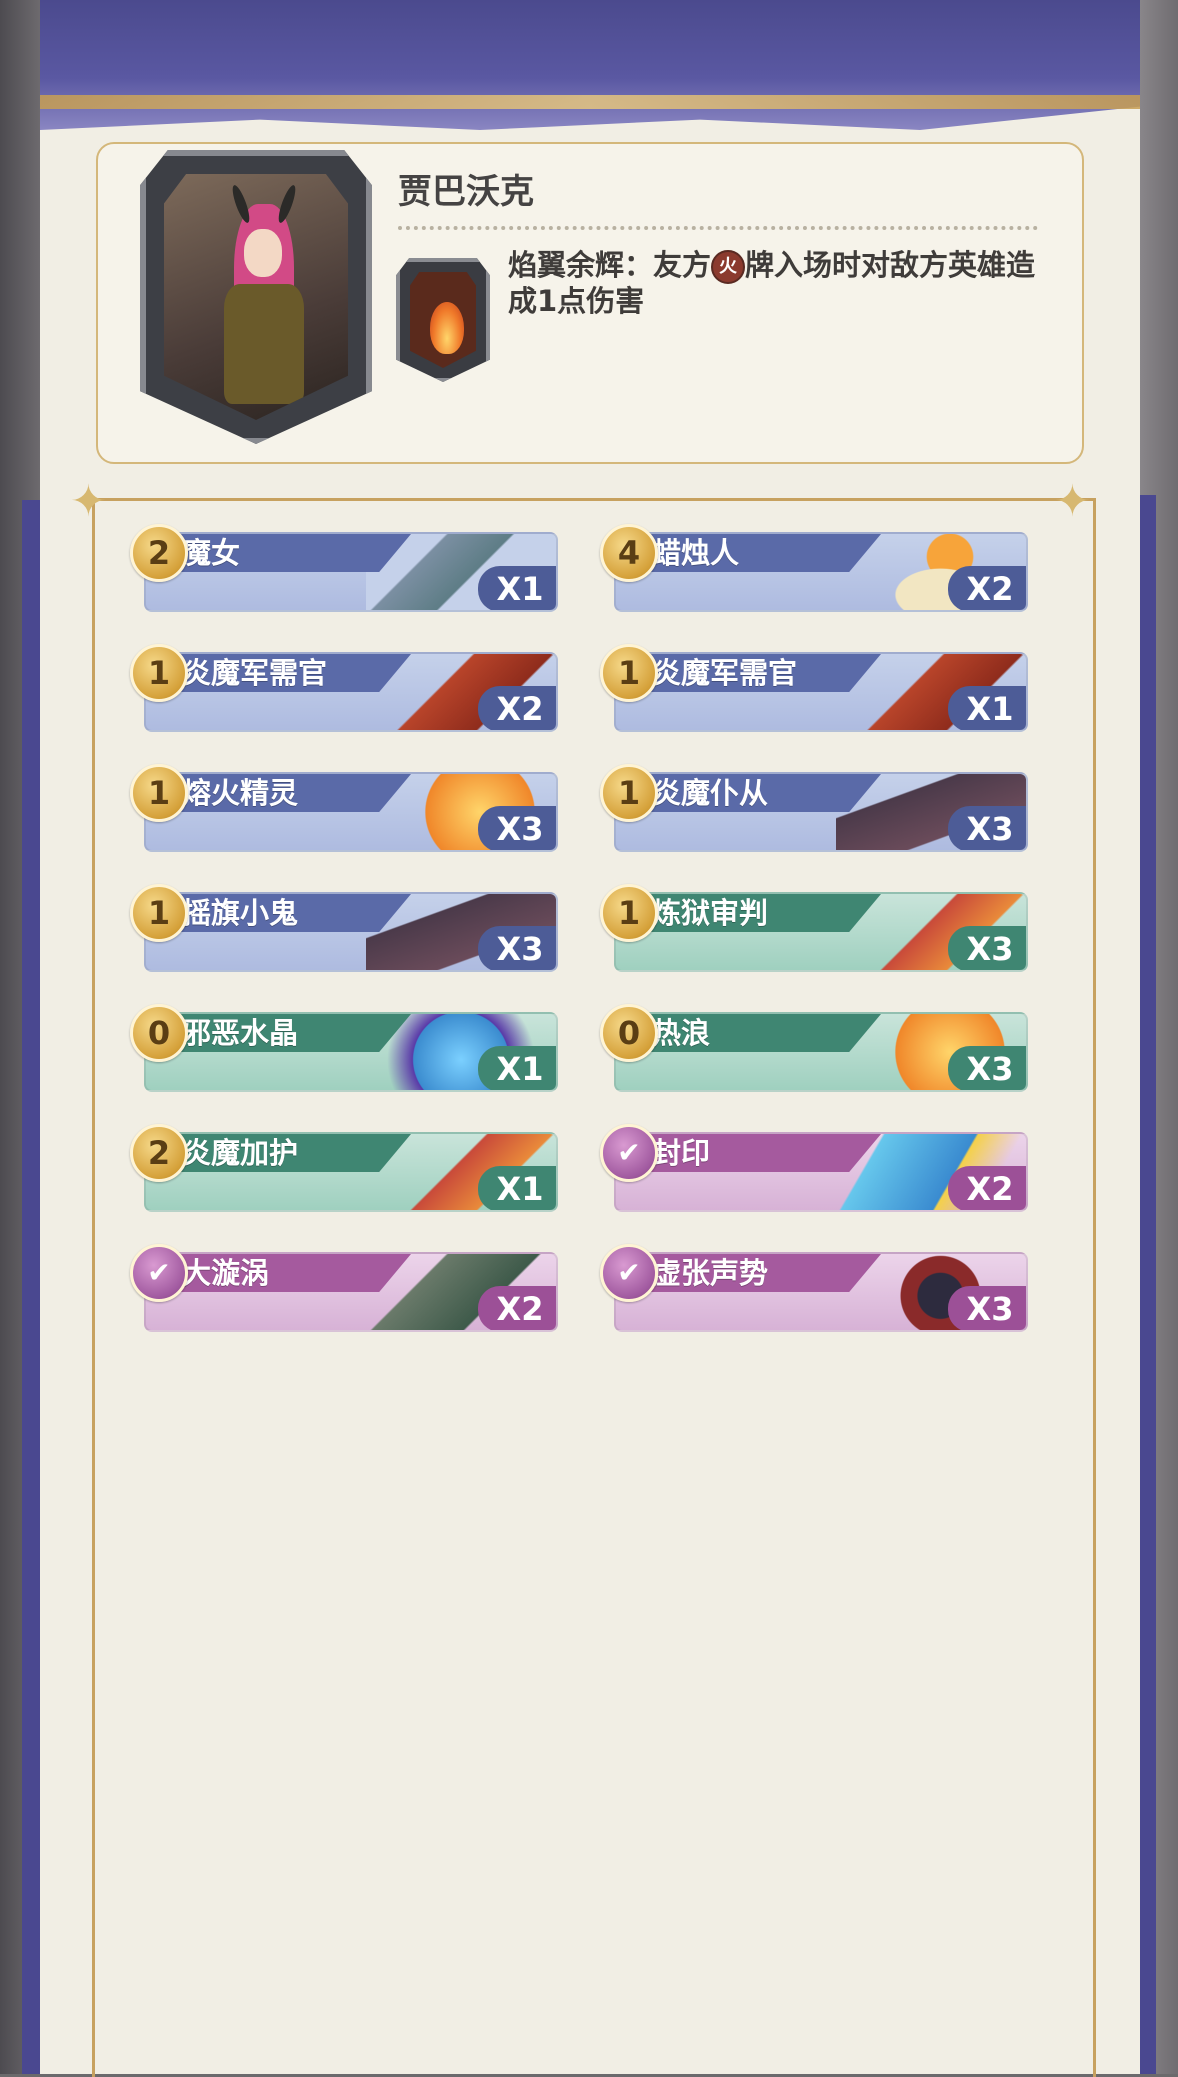 The image size is (1178, 2077). I want to click on card-name: 热浪, so click(681, 1033).